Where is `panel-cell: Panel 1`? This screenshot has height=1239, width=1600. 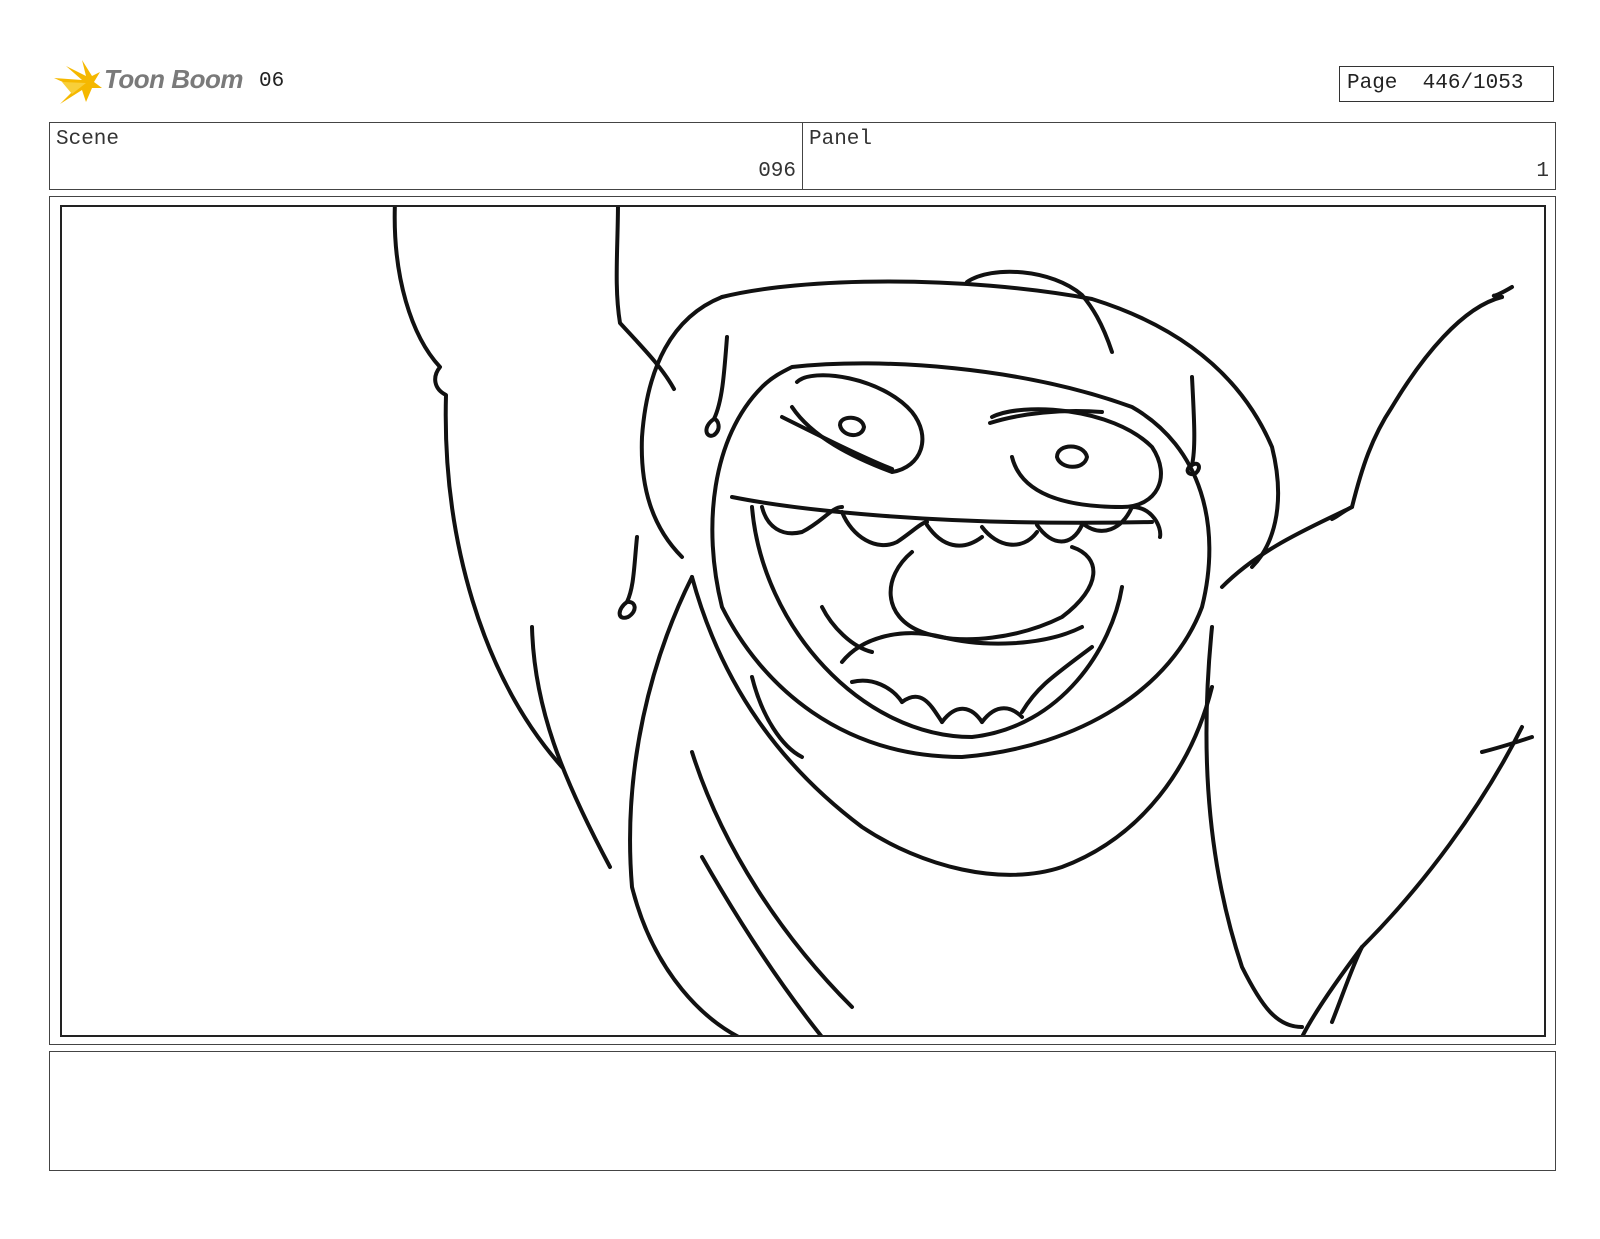 panel-cell: Panel 1 is located at coordinates (1179, 156).